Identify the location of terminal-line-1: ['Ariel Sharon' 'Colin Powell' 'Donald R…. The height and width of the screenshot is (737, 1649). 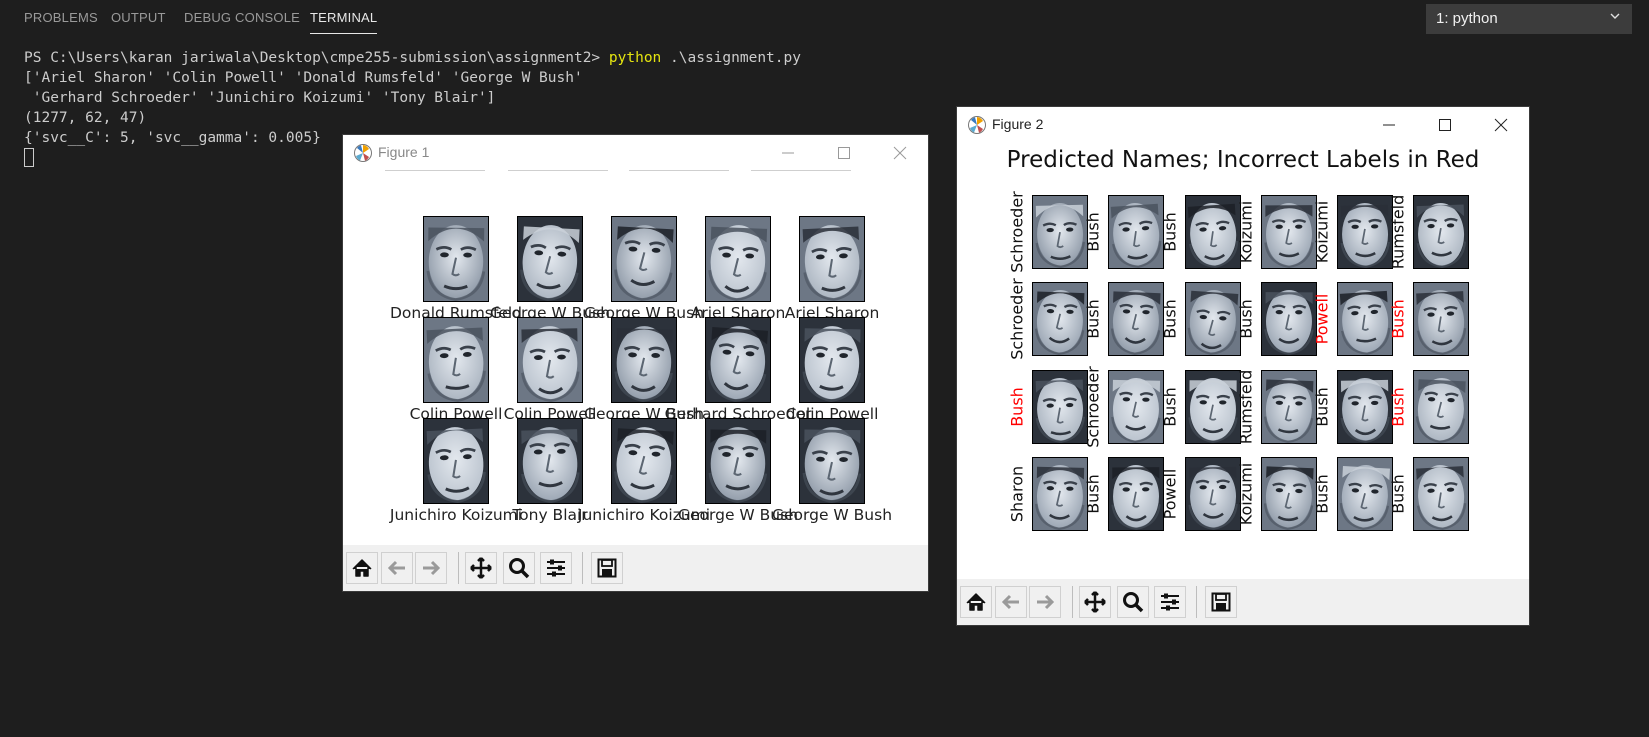
(303, 78).